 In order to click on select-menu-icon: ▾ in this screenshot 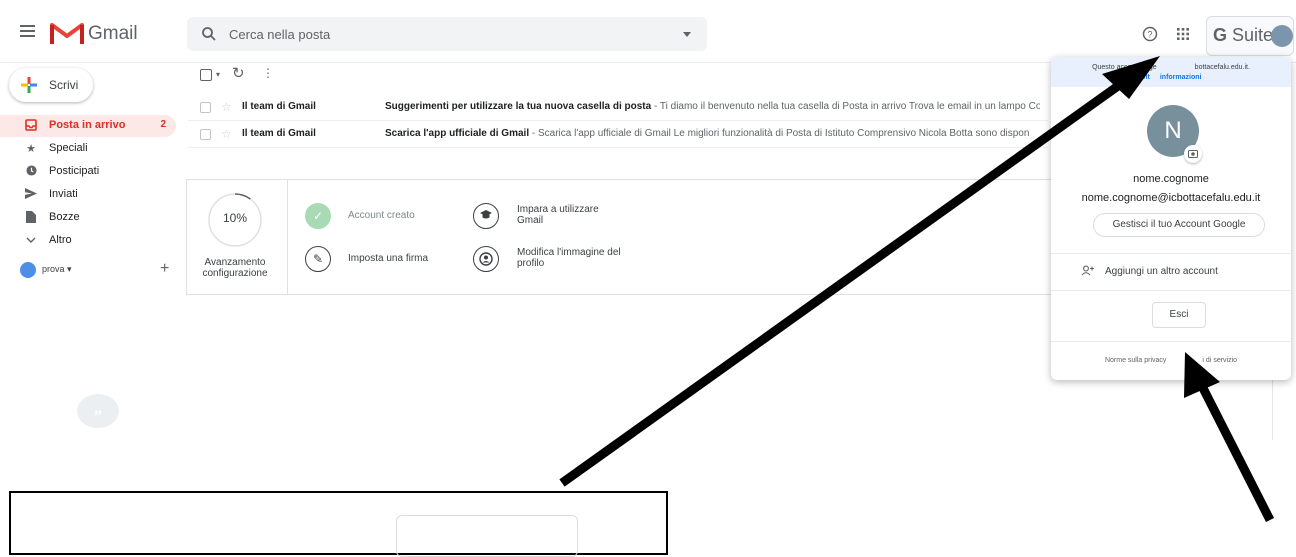, I will do `click(218, 74)`.